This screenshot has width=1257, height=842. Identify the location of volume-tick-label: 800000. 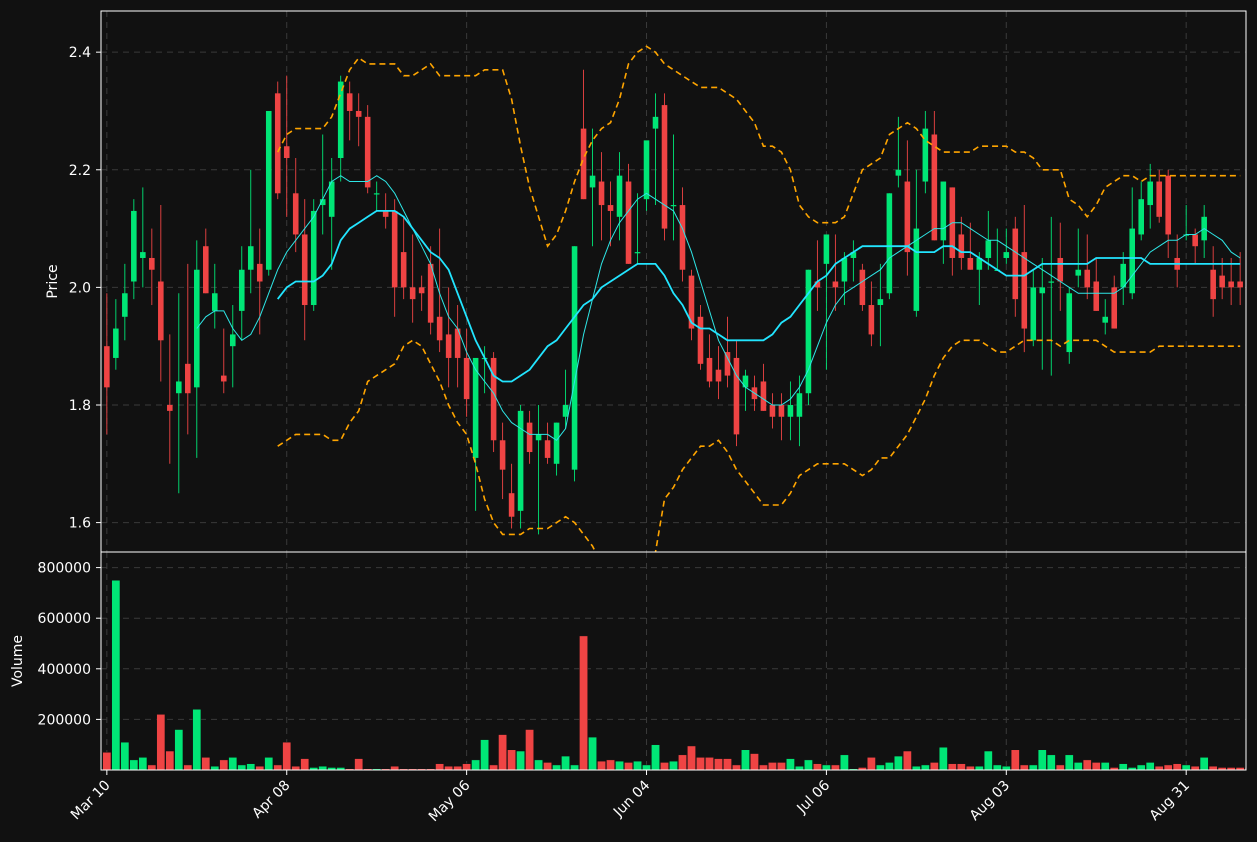
(64, 569).